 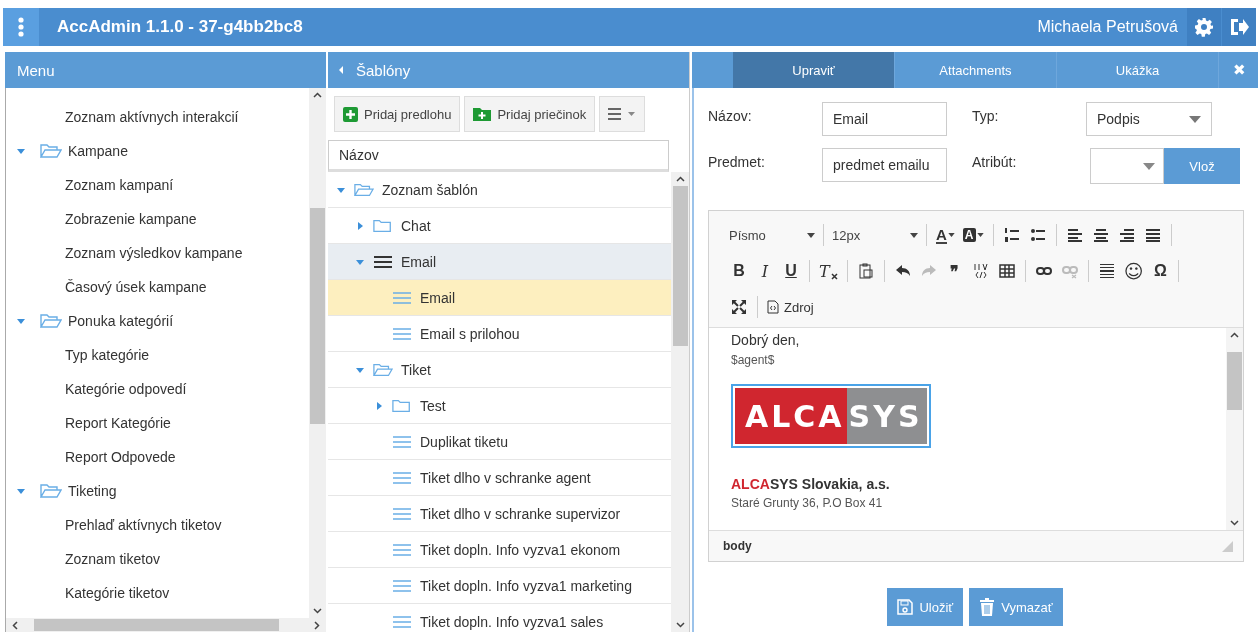 What do you see at coordinates (530, 114) in the screenshot?
I see `add-folder-button: Pridaj priečinok` at bounding box center [530, 114].